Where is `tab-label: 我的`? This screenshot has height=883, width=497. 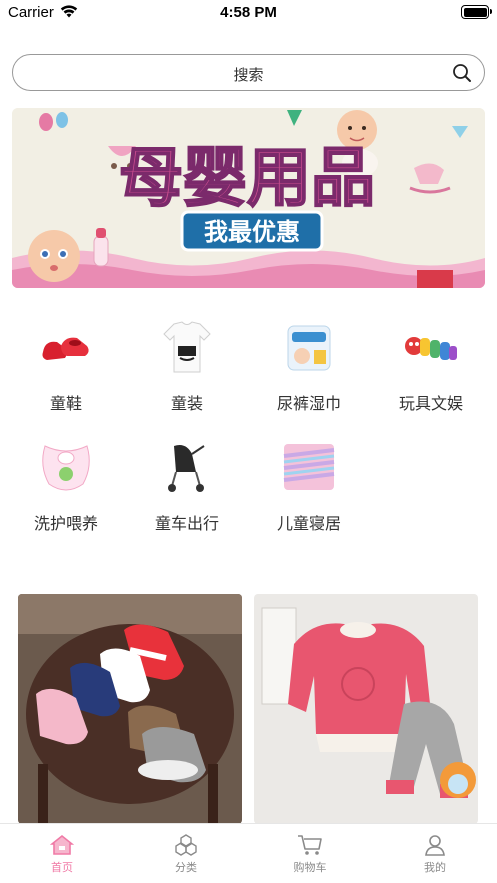
tab-label: 我的 is located at coordinates (435, 868).